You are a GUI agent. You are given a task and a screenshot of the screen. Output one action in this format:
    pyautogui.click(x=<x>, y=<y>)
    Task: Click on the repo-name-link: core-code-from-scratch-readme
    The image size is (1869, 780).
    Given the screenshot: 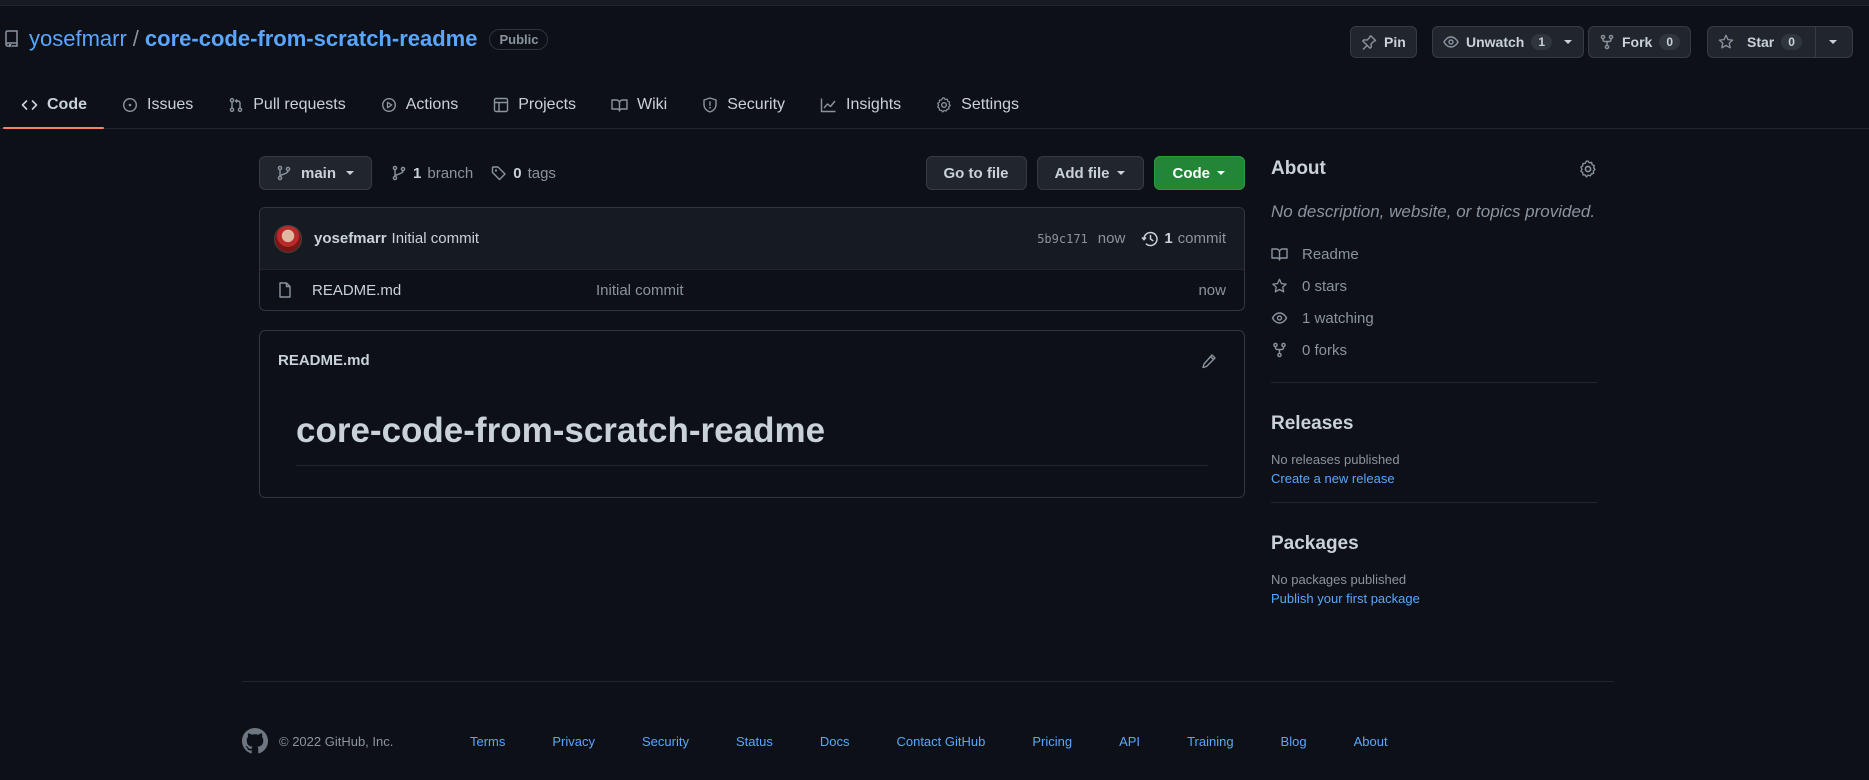 What is the action you would take?
    pyautogui.click(x=311, y=39)
    